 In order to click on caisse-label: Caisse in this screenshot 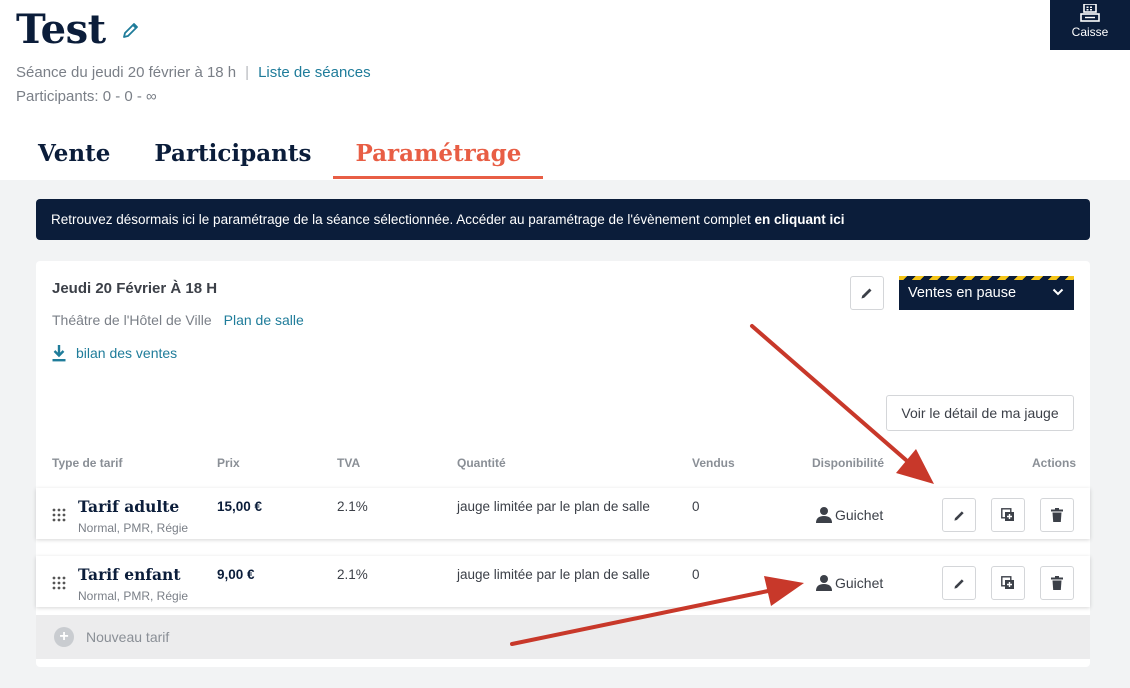, I will do `click(1090, 32)`.